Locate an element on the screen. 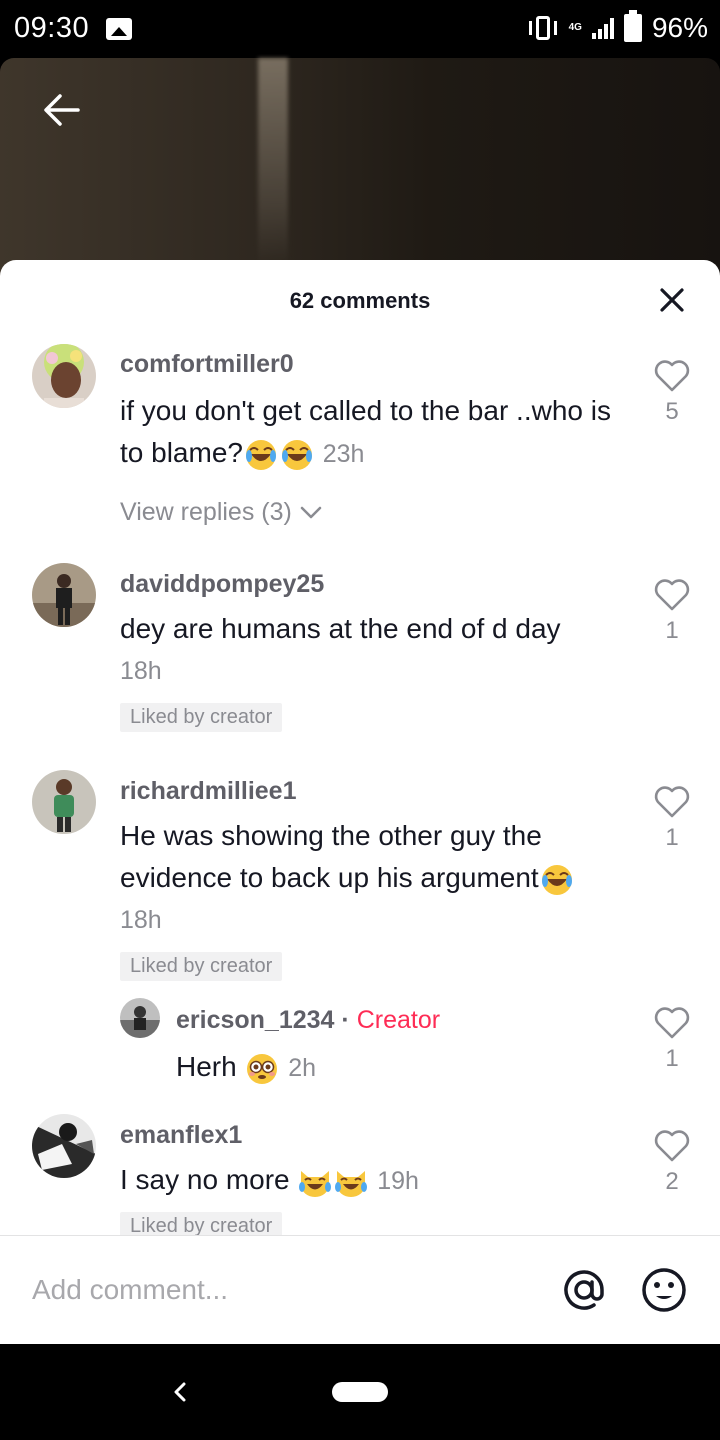  signal-icon is located at coordinates (602, 28).